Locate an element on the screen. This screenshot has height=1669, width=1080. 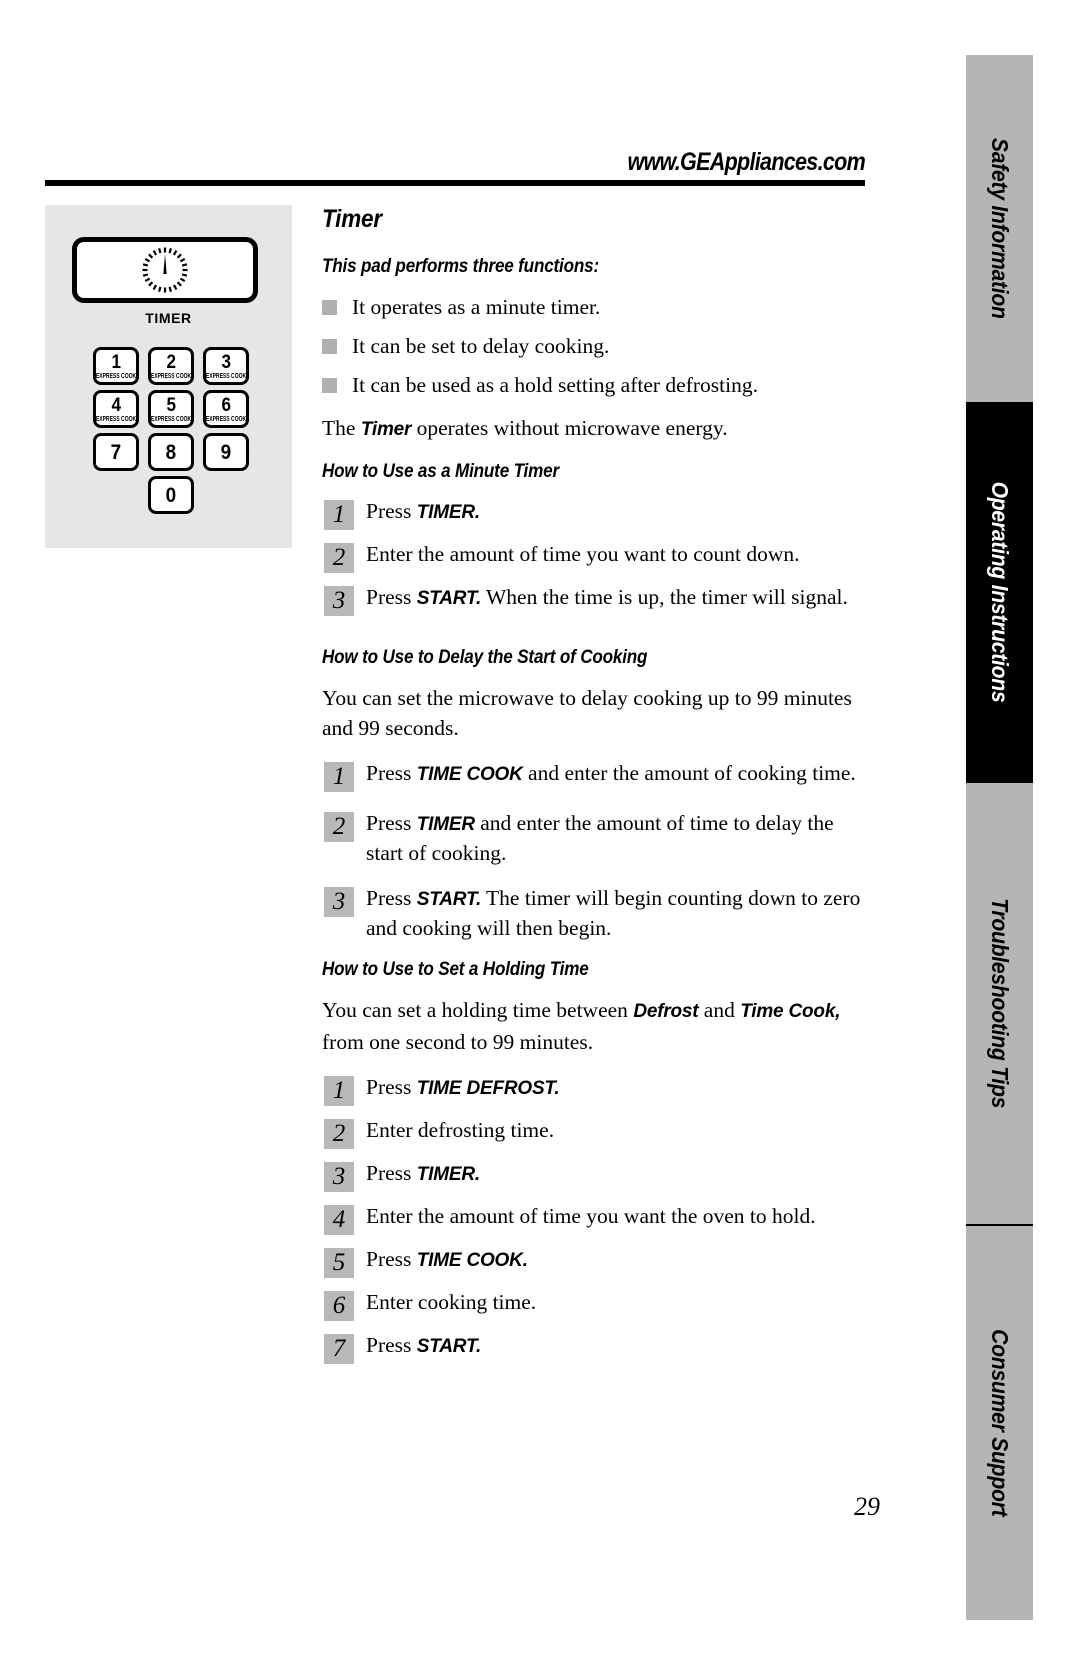
keypad-key-number: 8 is located at coordinates (171, 452).